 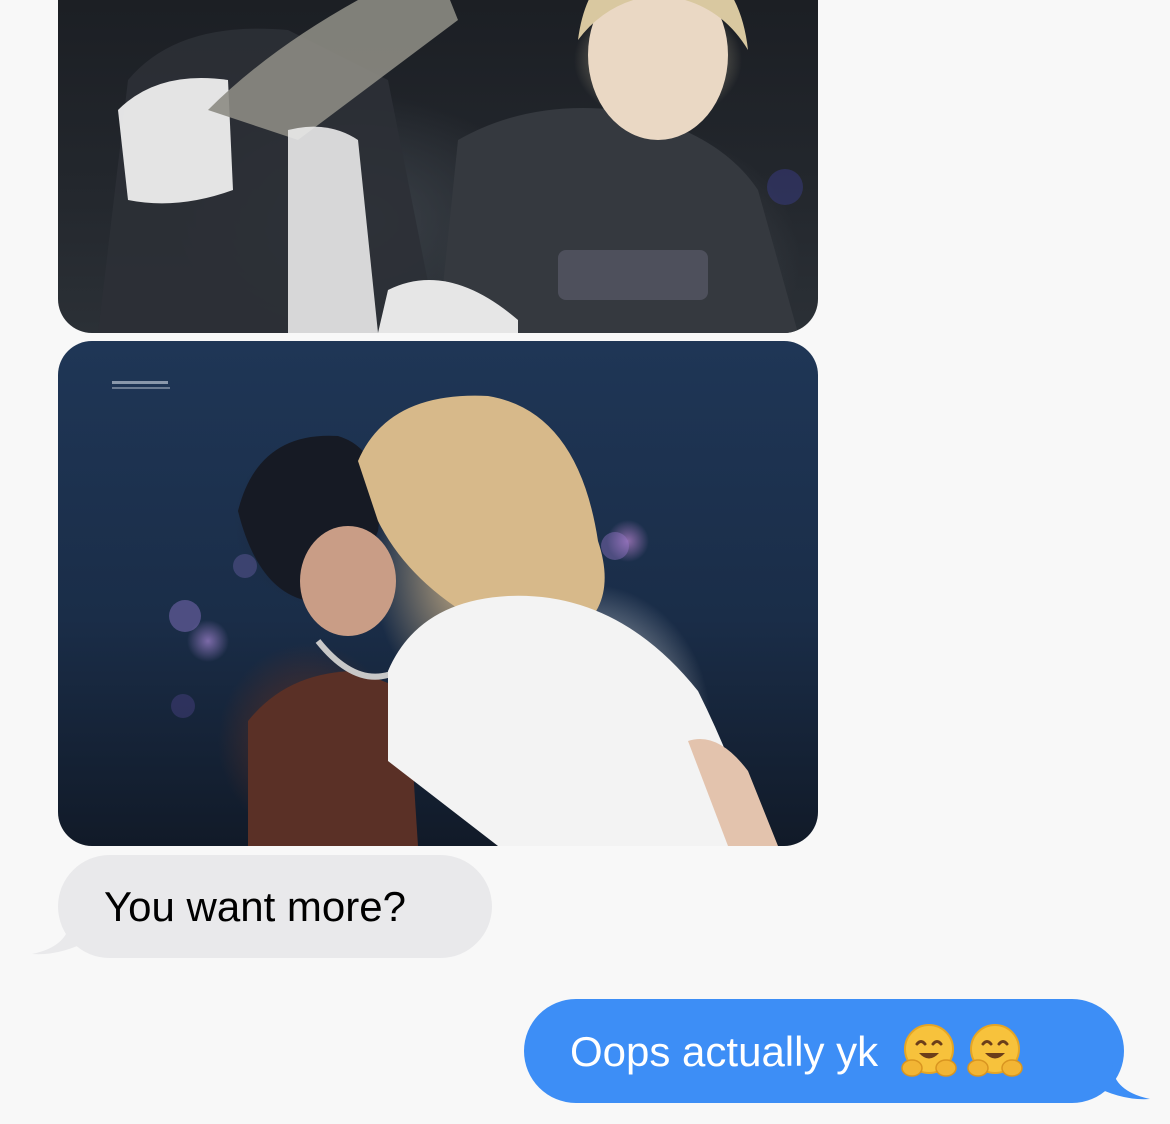 I want to click on emoji-group, so click(x=958, y=1054).